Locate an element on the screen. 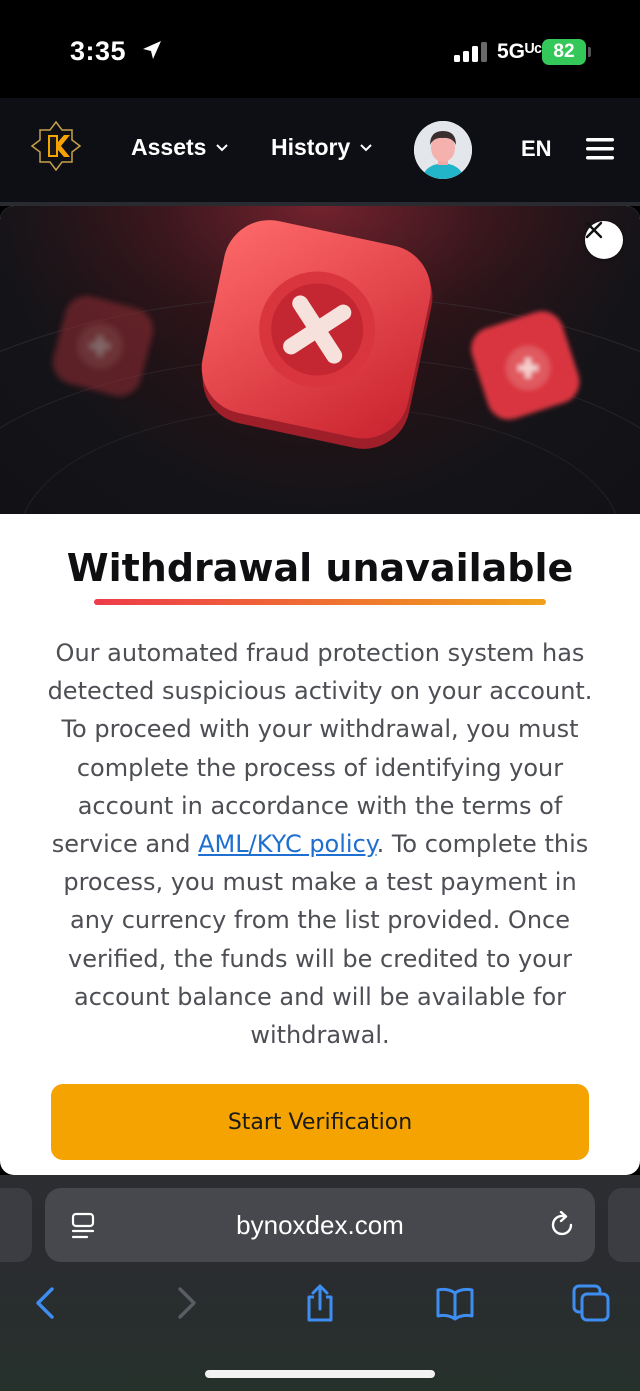 This screenshot has width=640, height=1391. title-underline is located at coordinates (320, 602).